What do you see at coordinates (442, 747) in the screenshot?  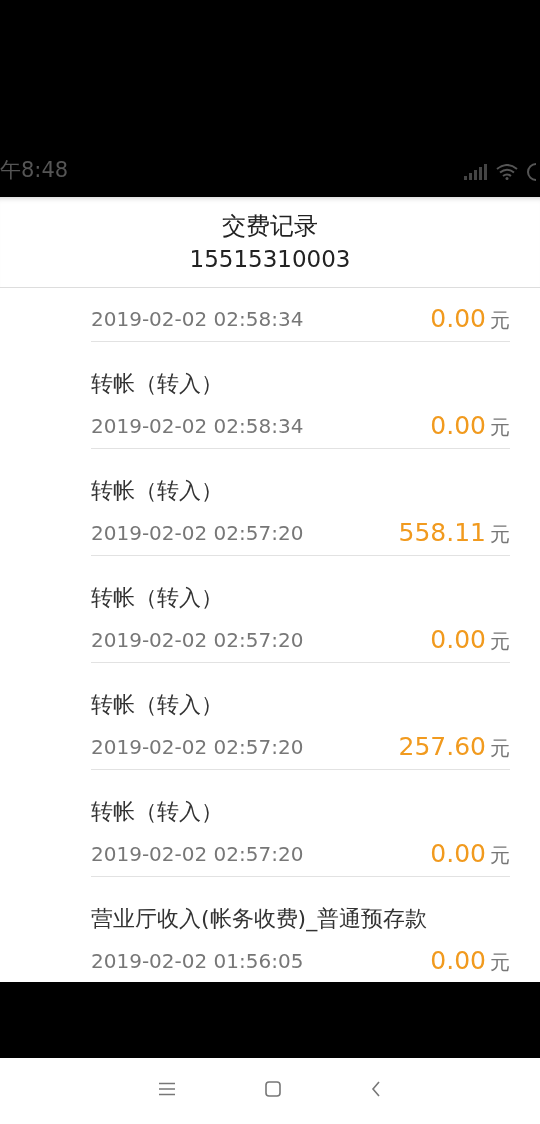 I see `record-amount: 257.60` at bounding box center [442, 747].